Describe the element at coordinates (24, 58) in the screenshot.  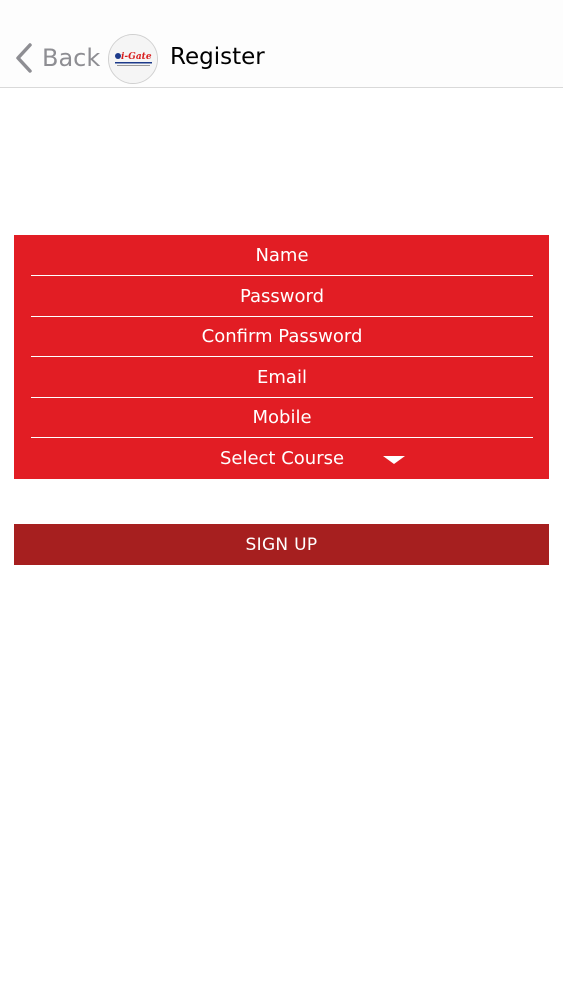
I see `chevron-left-icon` at that location.